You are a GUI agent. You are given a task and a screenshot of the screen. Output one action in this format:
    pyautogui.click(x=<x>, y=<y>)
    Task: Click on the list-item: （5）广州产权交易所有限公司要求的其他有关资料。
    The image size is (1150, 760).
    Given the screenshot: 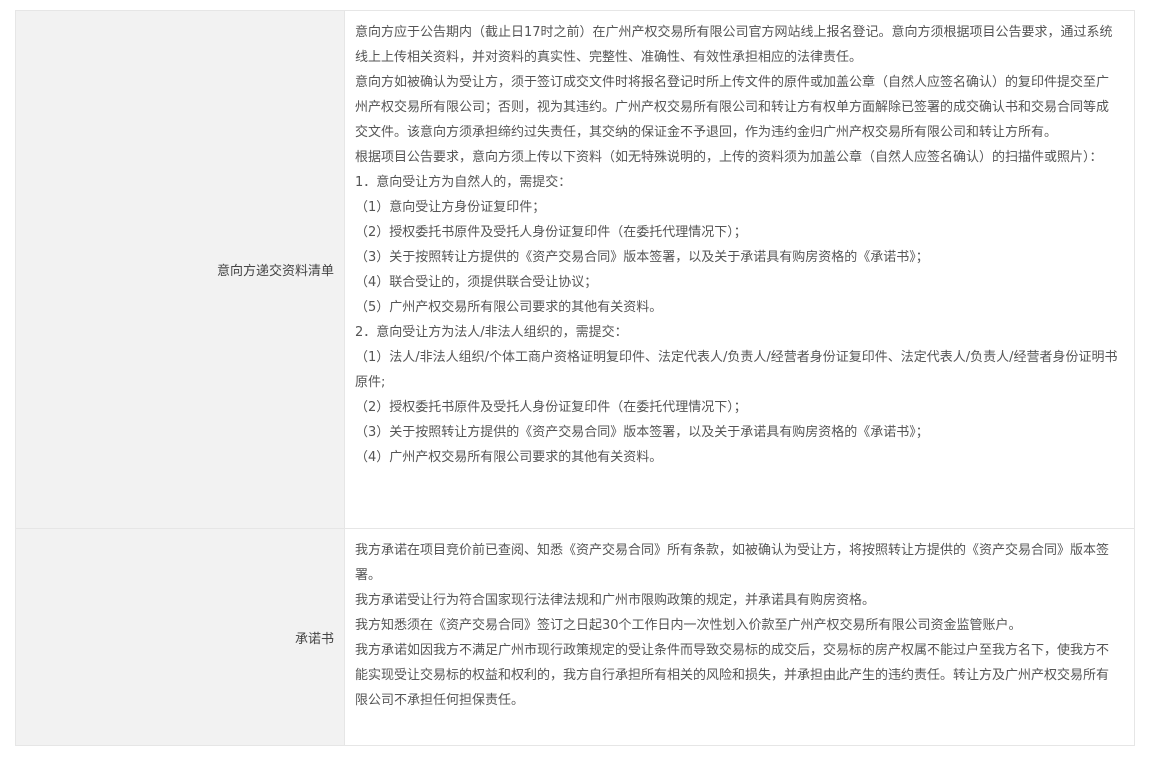 What is the action you would take?
    pyautogui.click(x=509, y=307)
    